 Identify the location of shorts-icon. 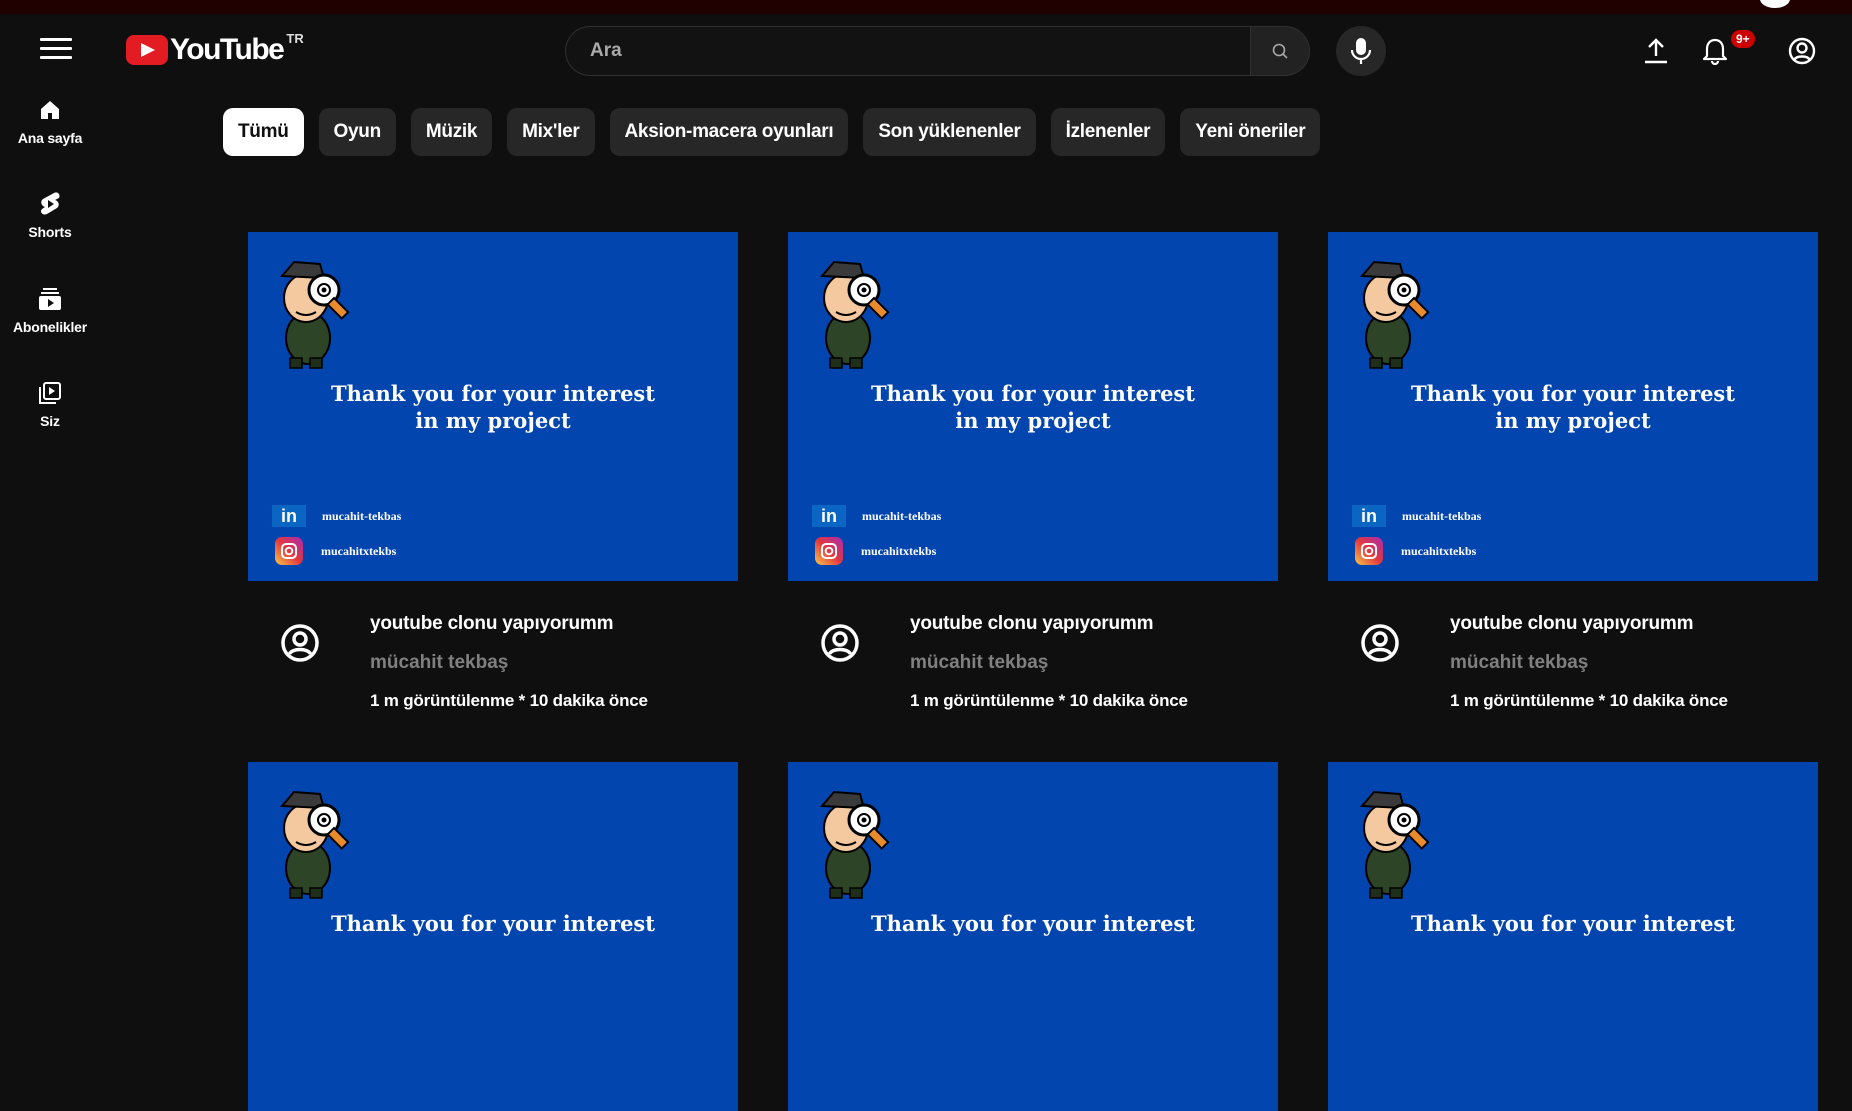
(50, 203).